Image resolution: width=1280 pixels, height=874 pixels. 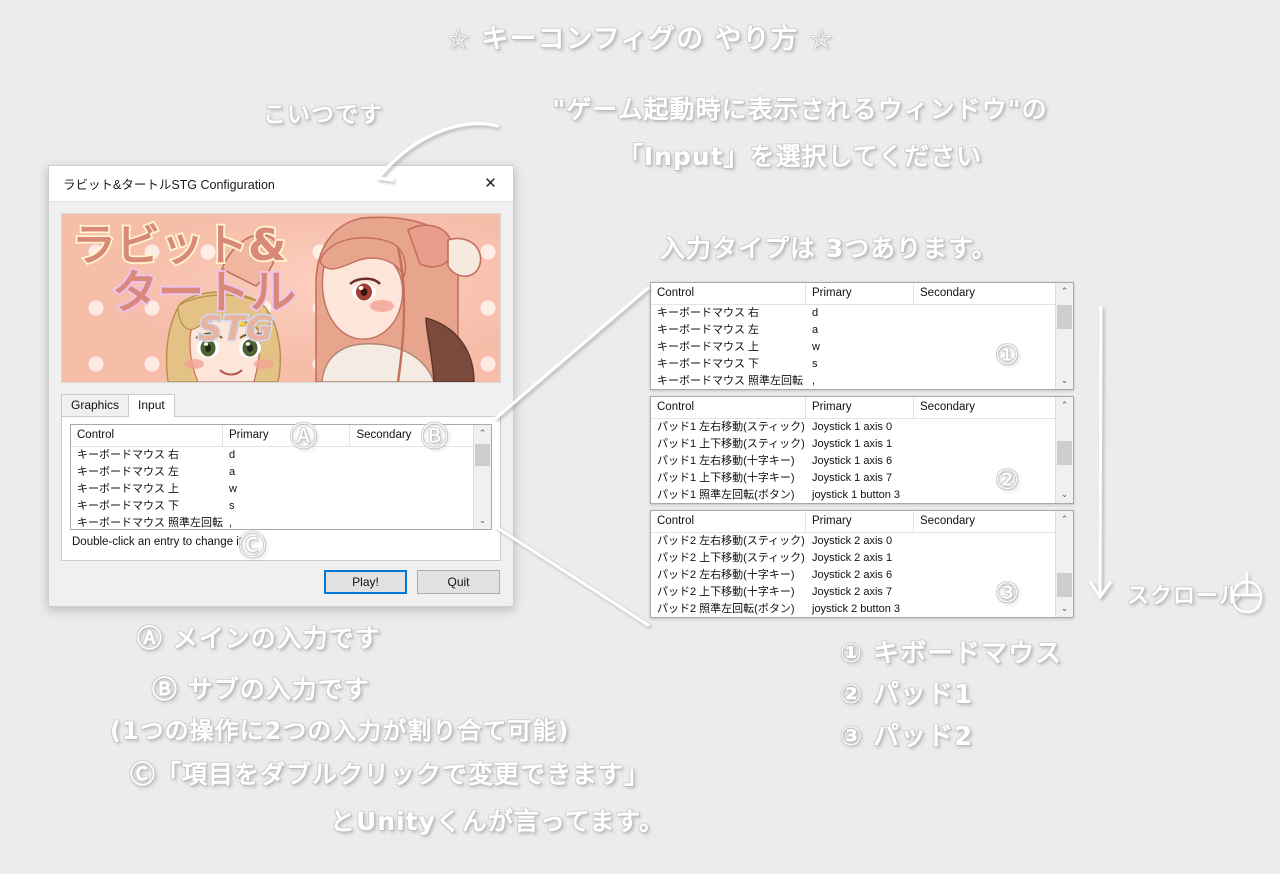 What do you see at coordinates (731, 541) in the screenshot?
I see `cell-control: パッド2 左右移動(スティック)` at bounding box center [731, 541].